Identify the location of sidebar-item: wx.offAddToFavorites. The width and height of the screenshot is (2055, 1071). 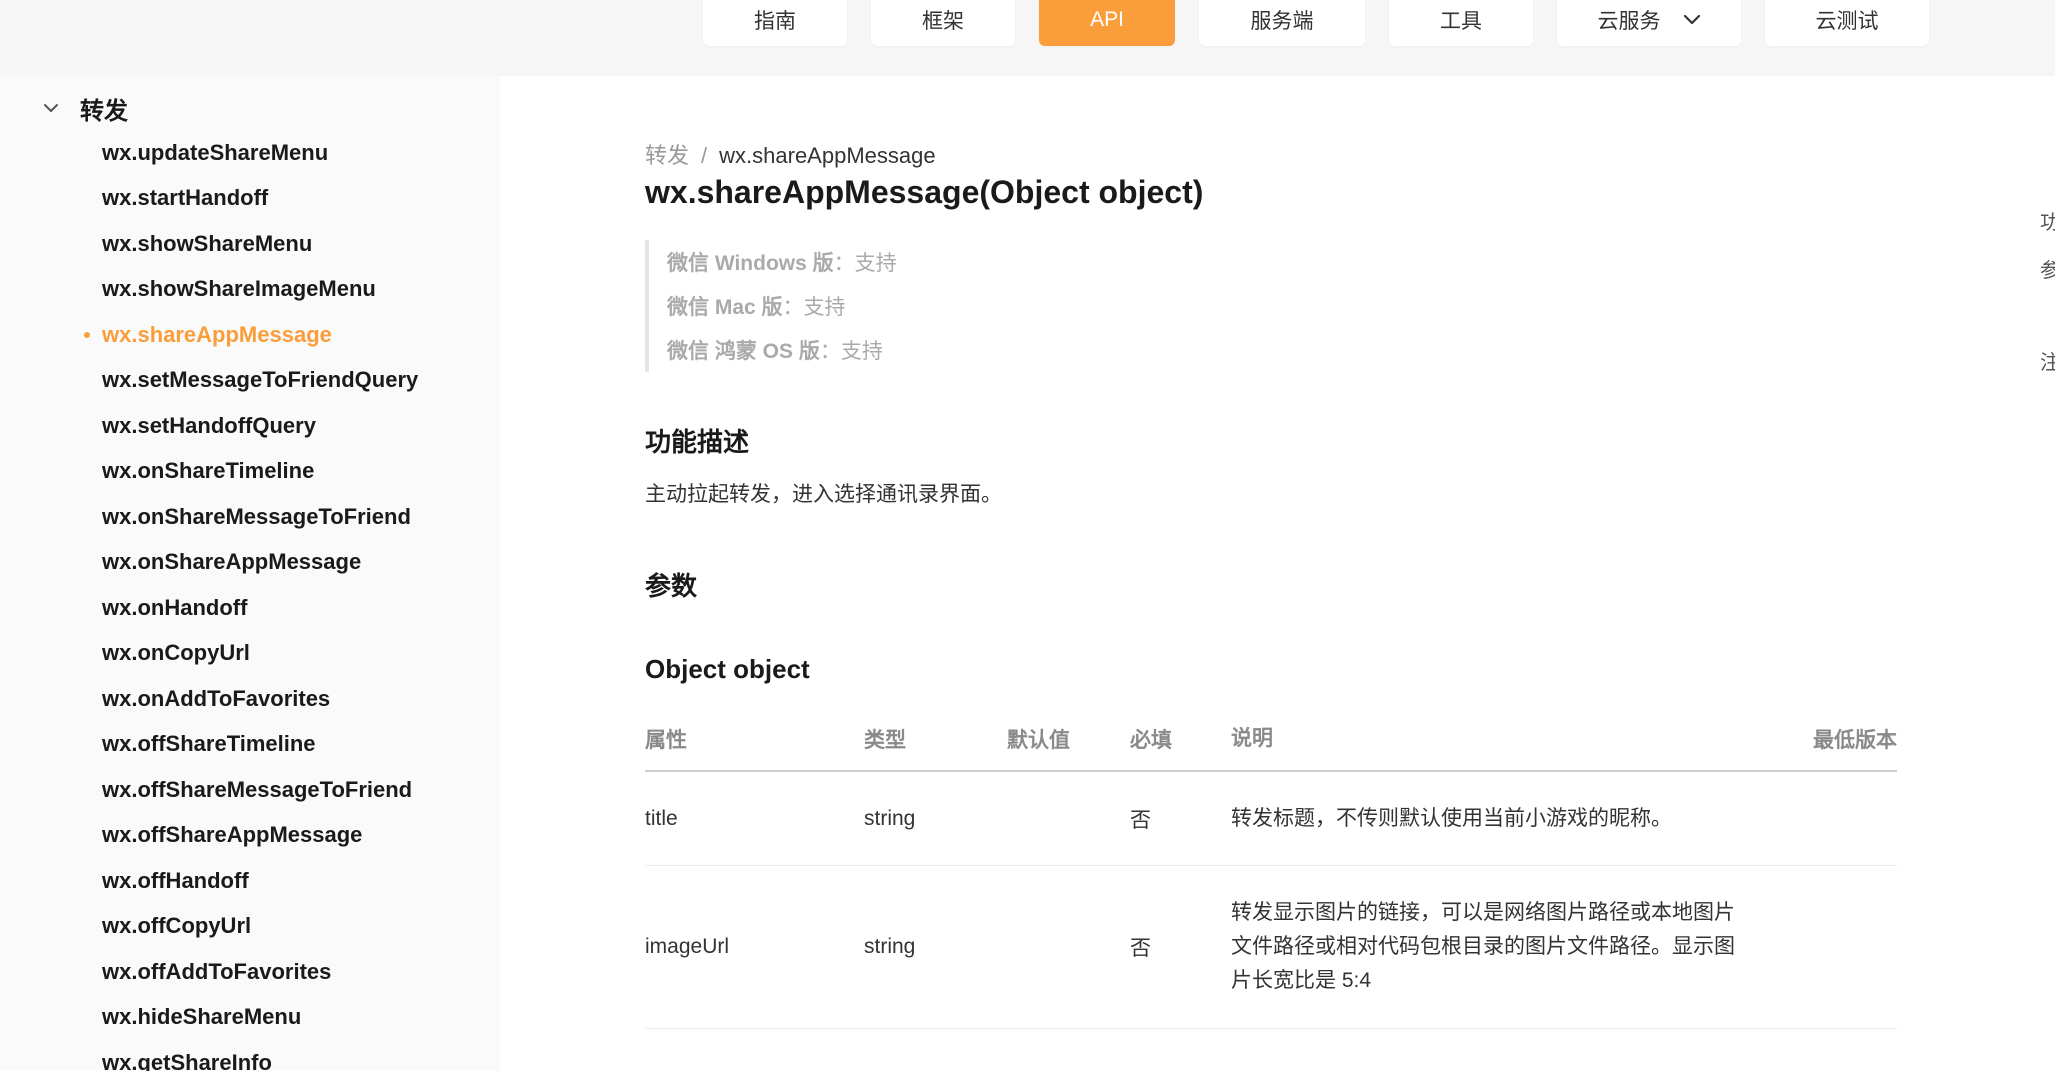
(250, 972).